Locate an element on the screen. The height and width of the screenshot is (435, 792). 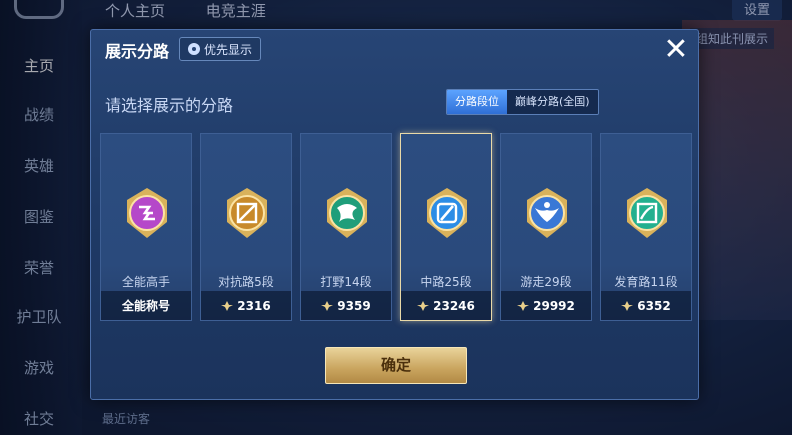
lane-footer: 9359 is located at coordinates (346, 305).